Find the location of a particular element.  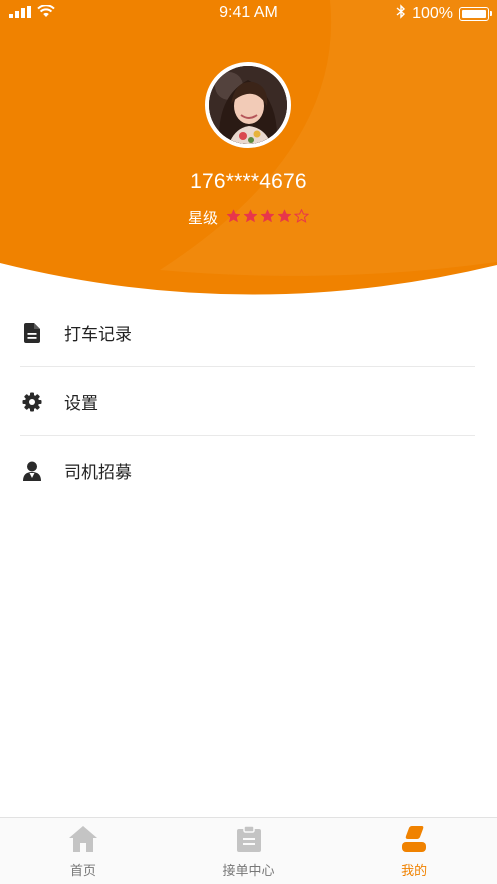

rating-label: 星级 is located at coordinates (202, 218).